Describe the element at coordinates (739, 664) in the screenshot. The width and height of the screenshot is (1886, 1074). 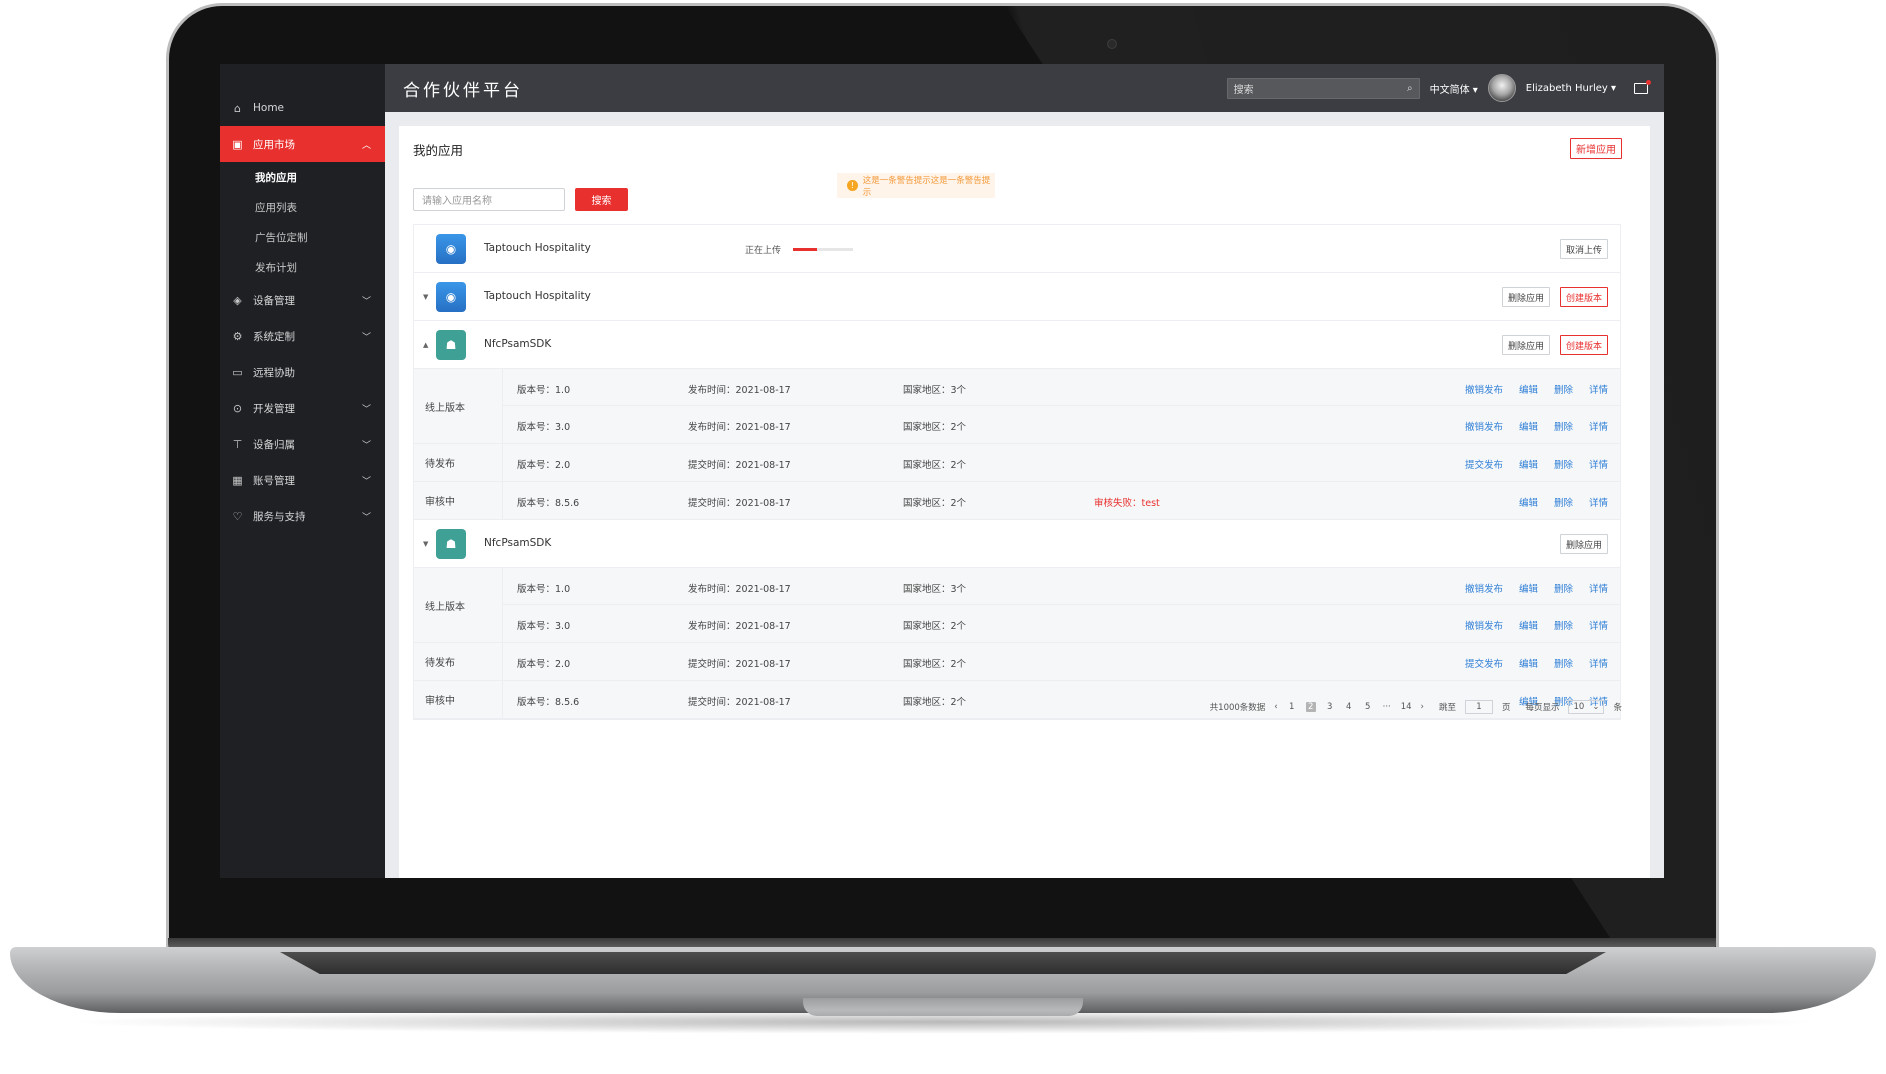
I see `submit-time: 提交时间：2021-08-17` at that location.